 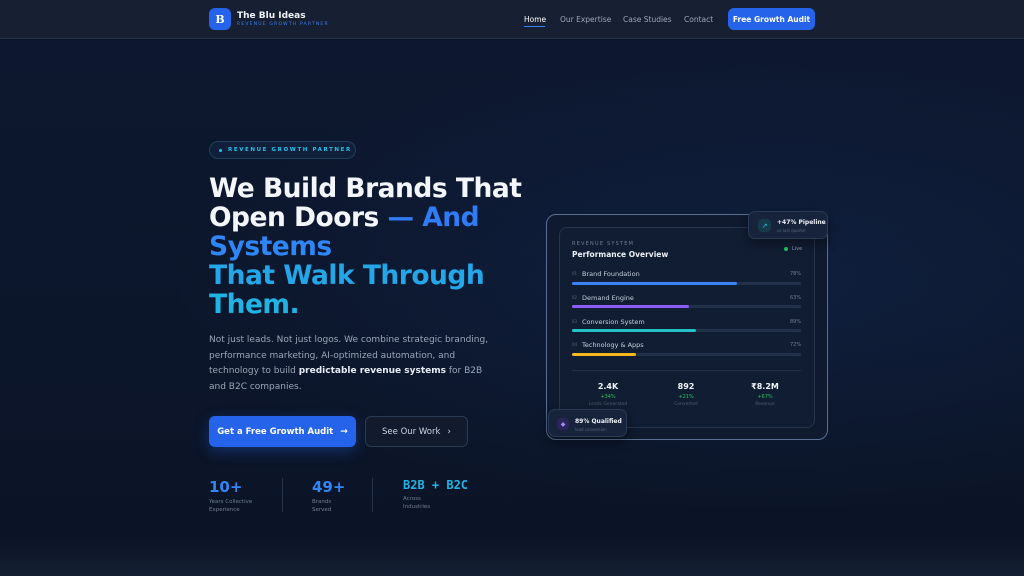 I want to click on pipeline-badge: ↗ +47% Pipeline vs last quarter, so click(x=788, y=225).